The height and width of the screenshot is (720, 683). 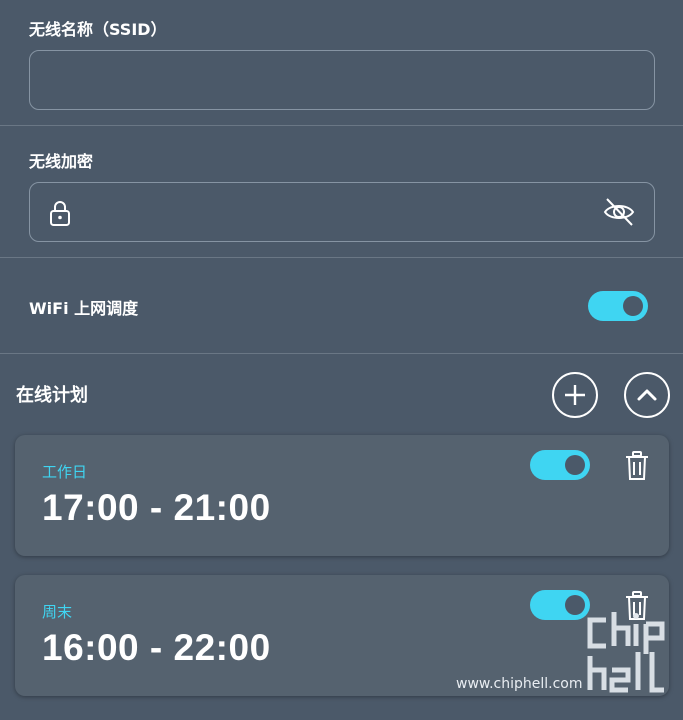 I want to click on ssid-label: 无线名称（SSID）, so click(x=98, y=29).